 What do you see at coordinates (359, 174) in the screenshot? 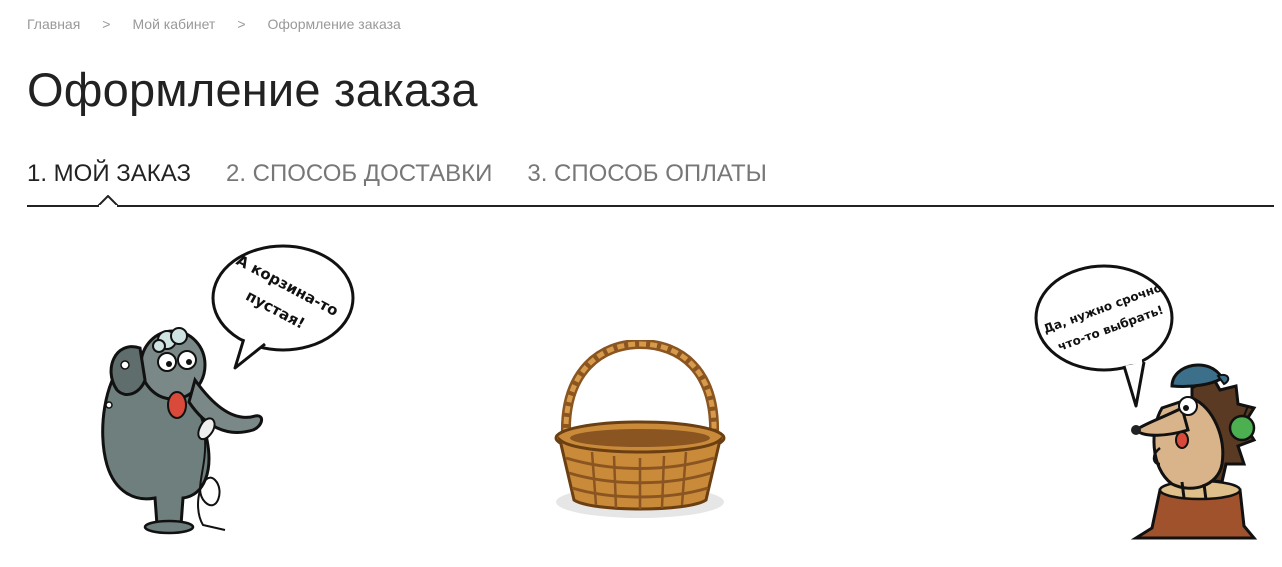
I see `tab-delivery-method: 2. СПОСОБ ДОСТАВКИ` at bounding box center [359, 174].